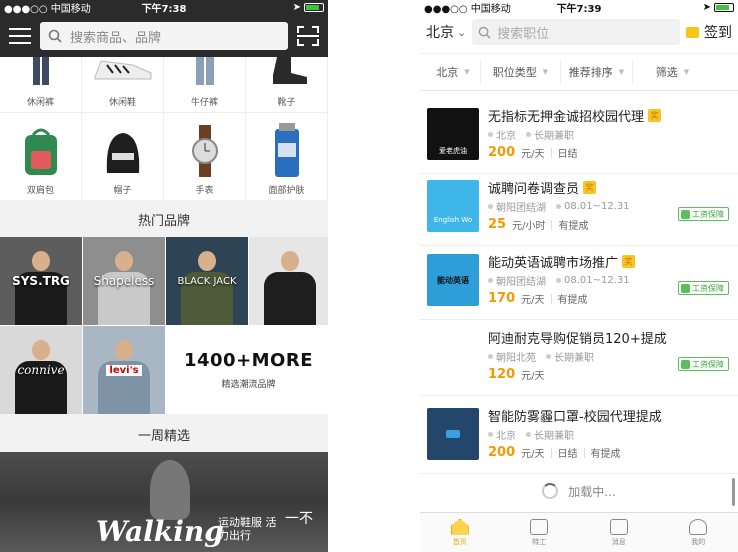 The image size is (738, 552). Describe the element at coordinates (289, 70) in the screenshot. I see `boot-icon` at that location.